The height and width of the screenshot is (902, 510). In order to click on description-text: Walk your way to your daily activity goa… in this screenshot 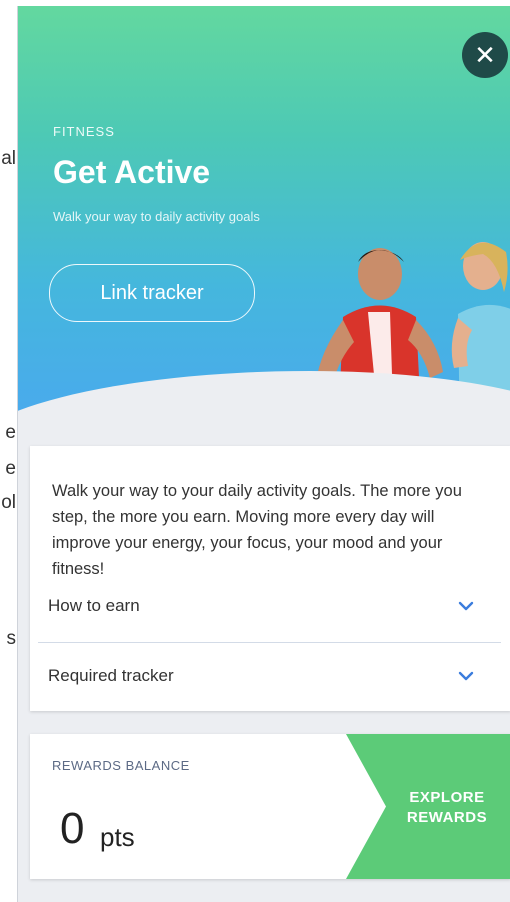, I will do `click(257, 530)`.